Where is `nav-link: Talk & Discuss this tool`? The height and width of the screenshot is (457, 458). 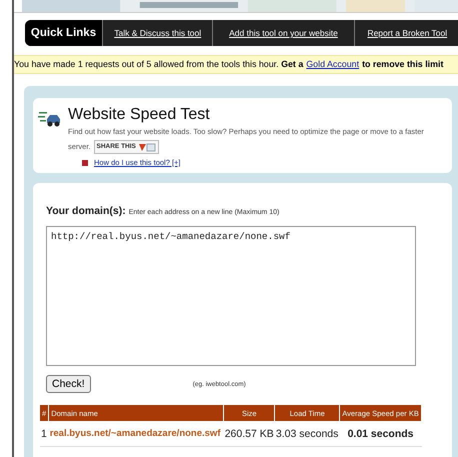
nav-link: Talk & Discuss this tool is located at coordinates (158, 33).